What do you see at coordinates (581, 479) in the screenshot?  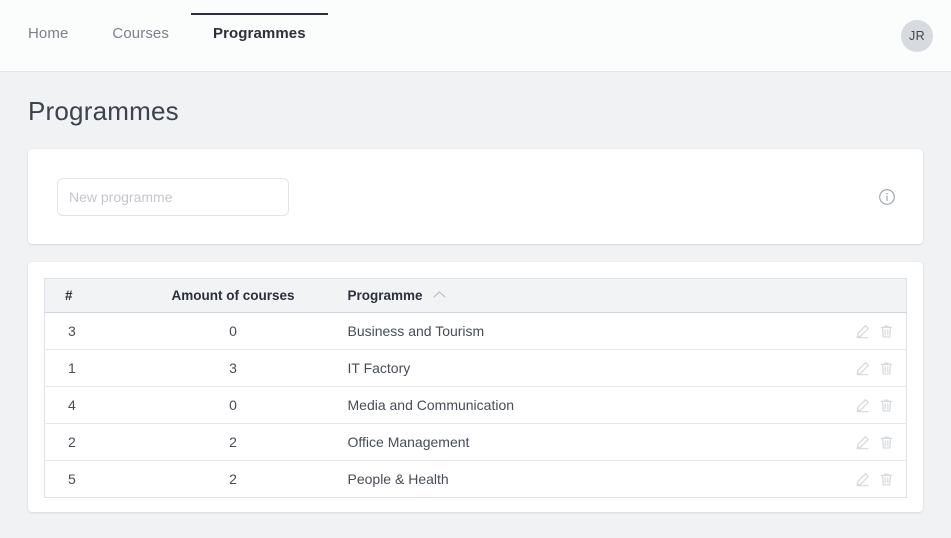 I see `cell-programme: People & Health` at bounding box center [581, 479].